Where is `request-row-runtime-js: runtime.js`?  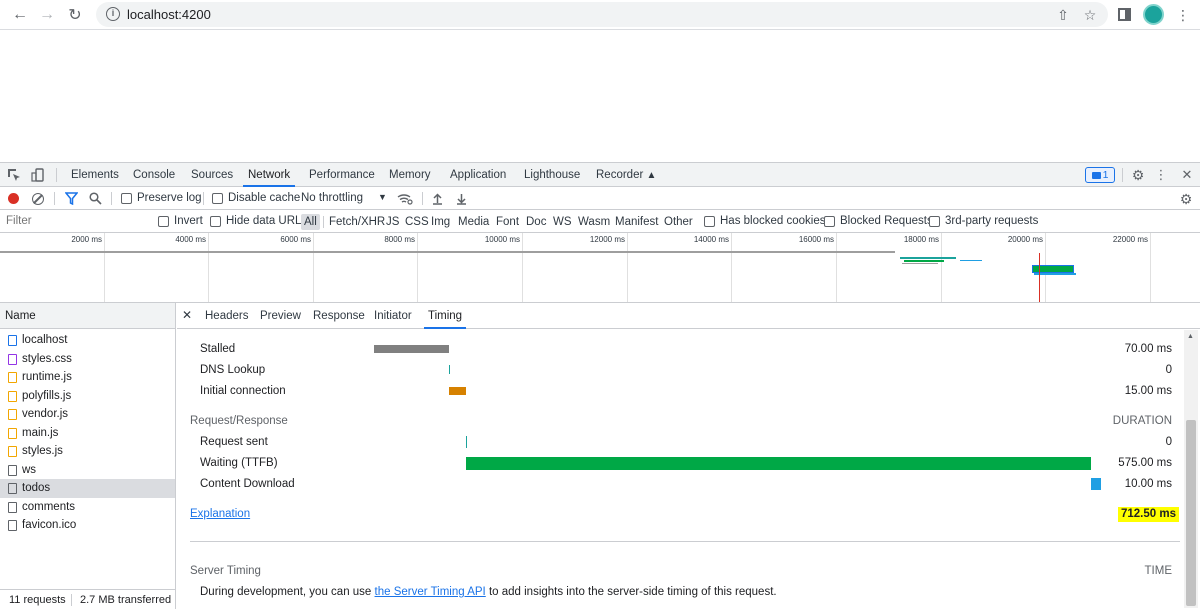 request-row-runtime-js: runtime.js is located at coordinates (87, 377).